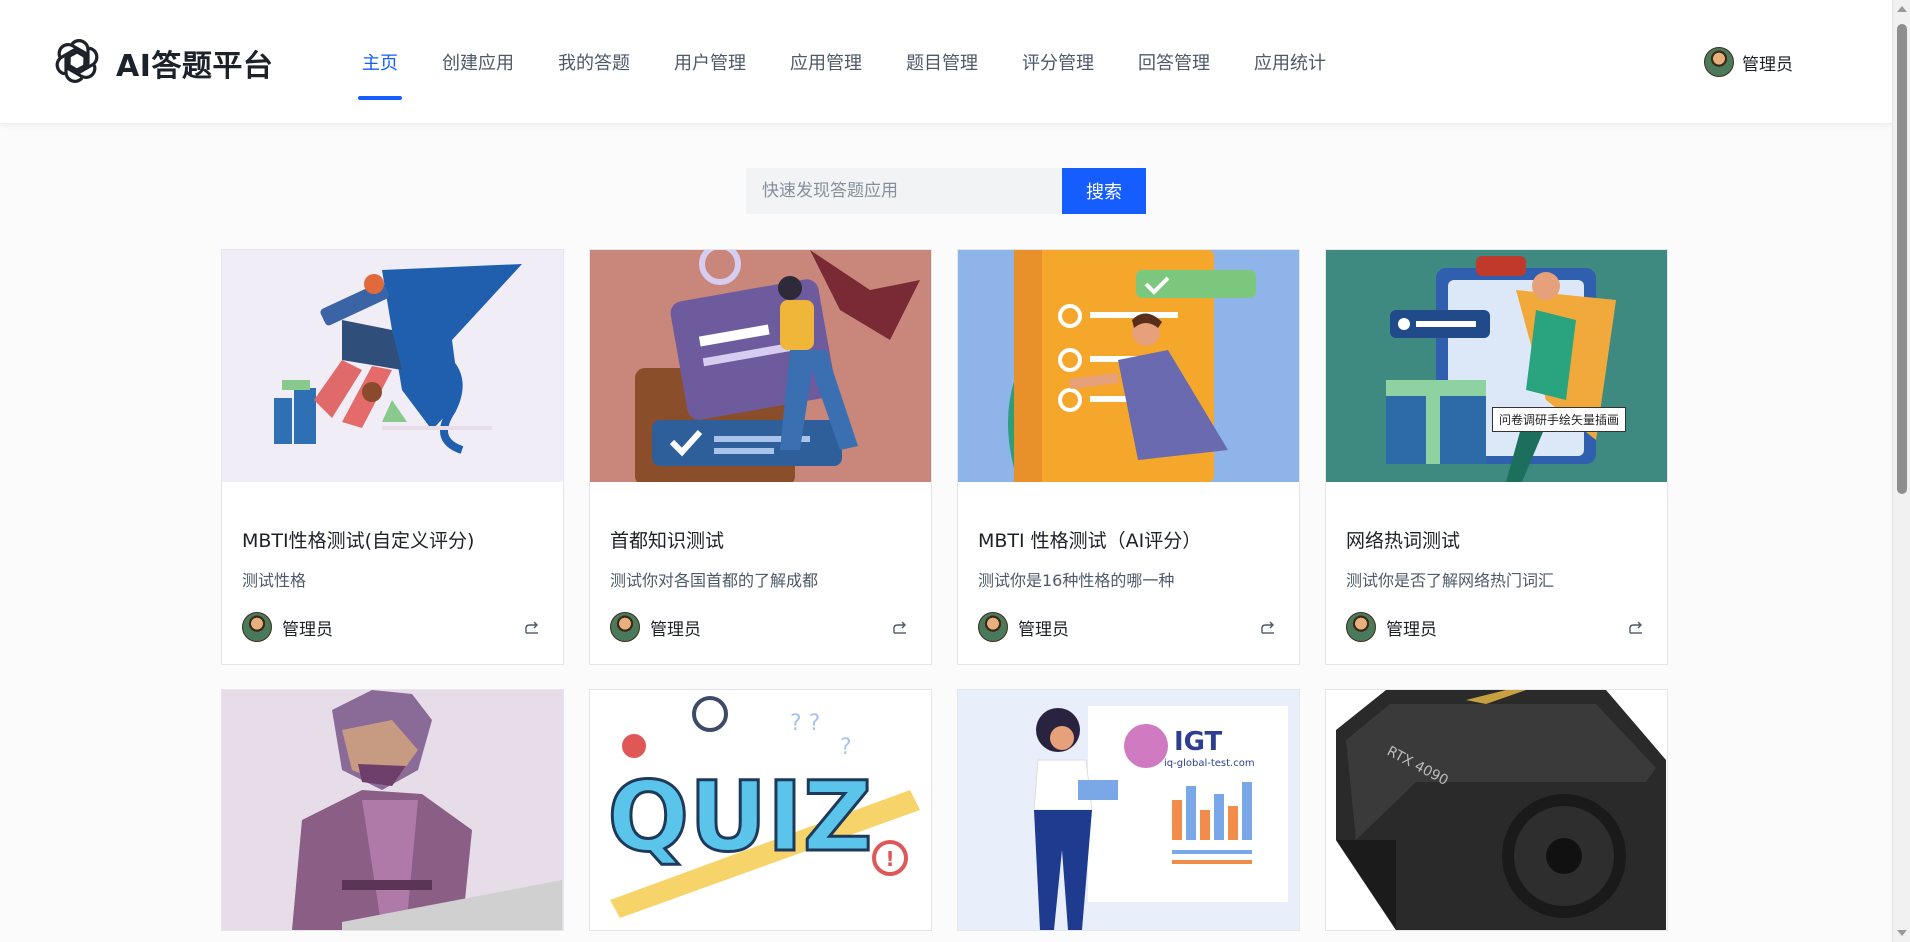  I want to click on user-menu: 管理员, so click(1748, 62).